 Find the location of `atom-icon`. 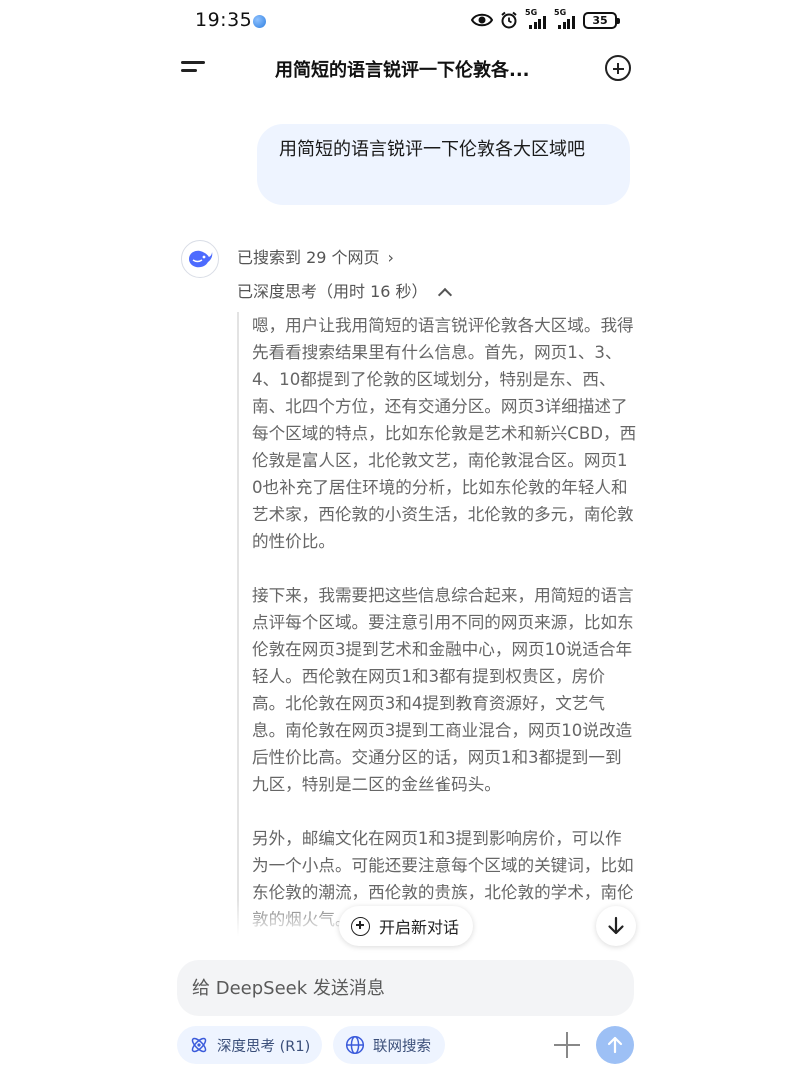

atom-icon is located at coordinates (199, 1045).